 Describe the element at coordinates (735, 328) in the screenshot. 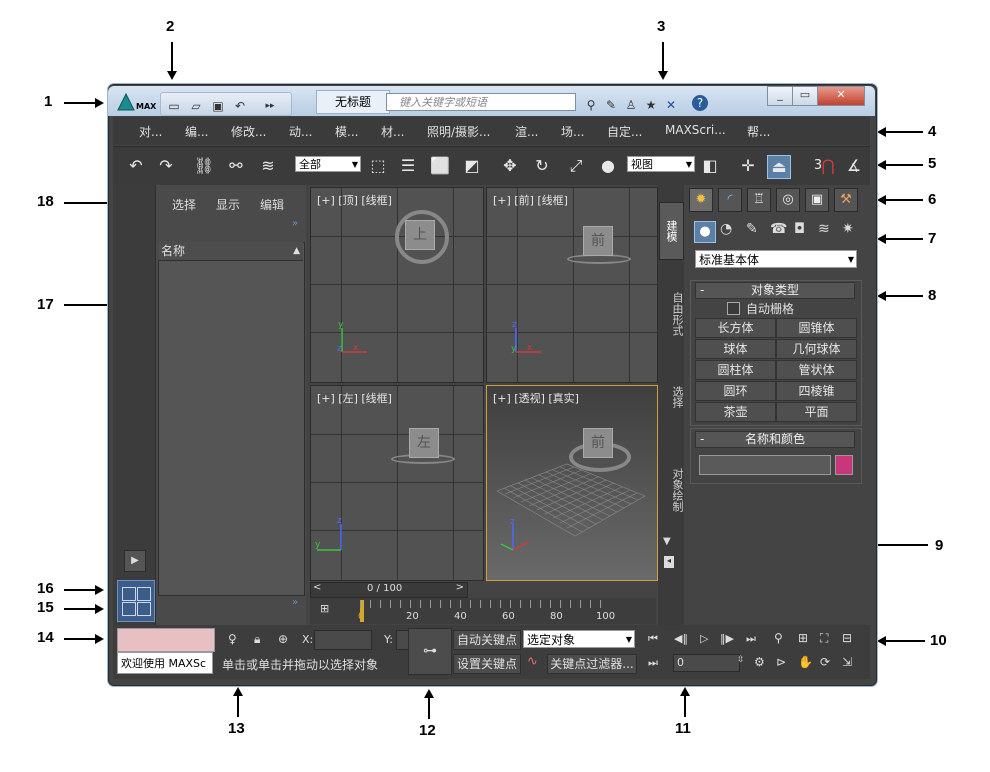

I see `box-button: 长方体` at that location.